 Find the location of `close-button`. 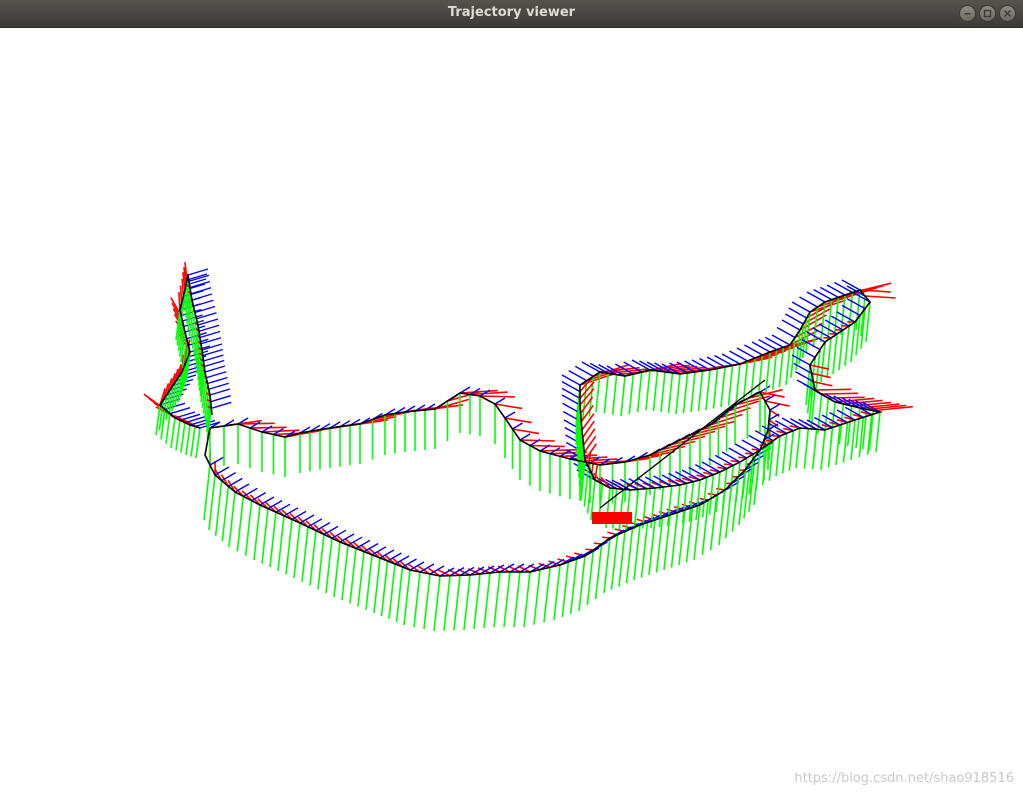

close-button is located at coordinates (1007, 13).